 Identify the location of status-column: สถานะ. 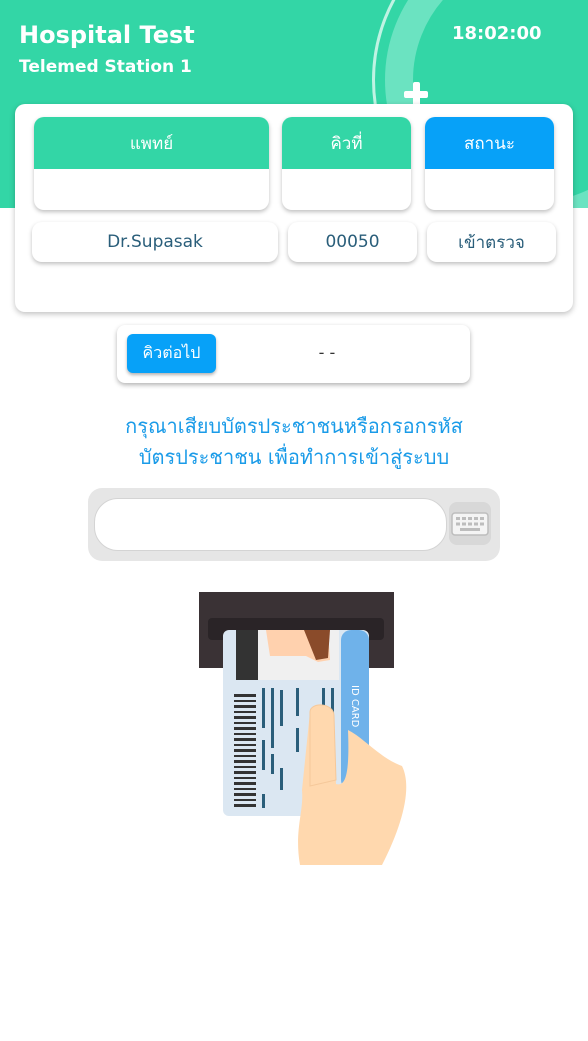
(489, 163).